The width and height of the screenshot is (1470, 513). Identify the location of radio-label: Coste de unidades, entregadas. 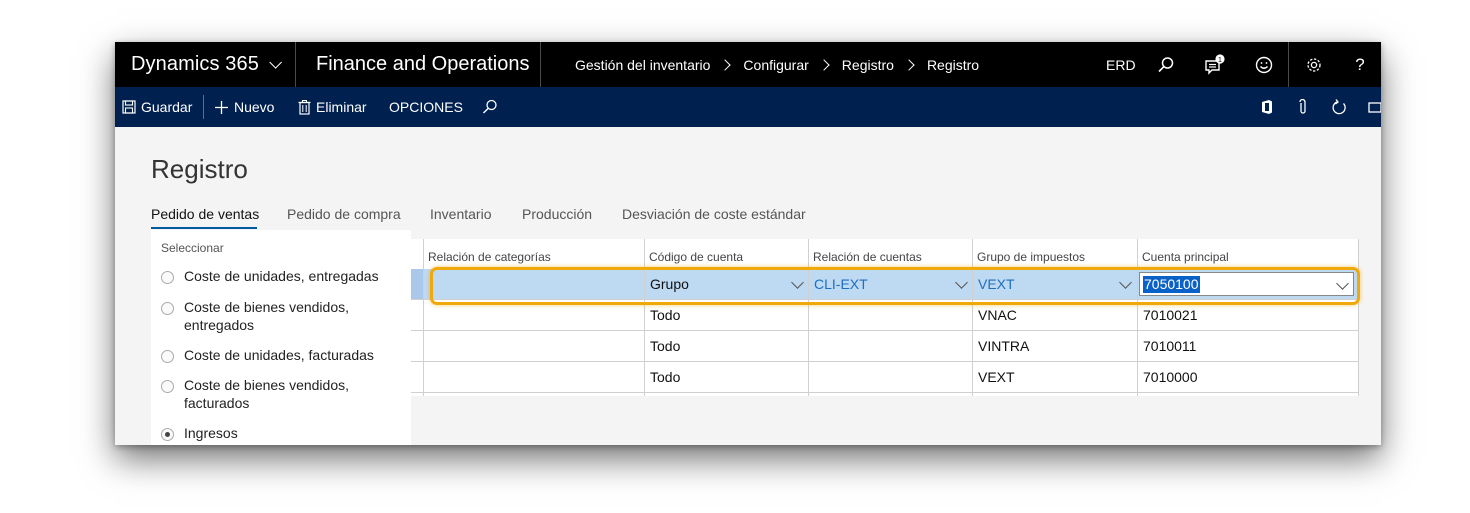
(281, 276).